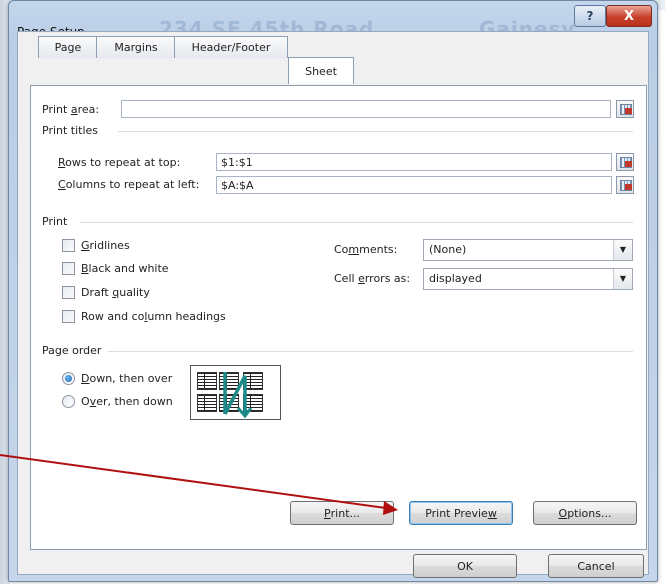  I want to click on page-order-arrow-icon, so click(238, 395).